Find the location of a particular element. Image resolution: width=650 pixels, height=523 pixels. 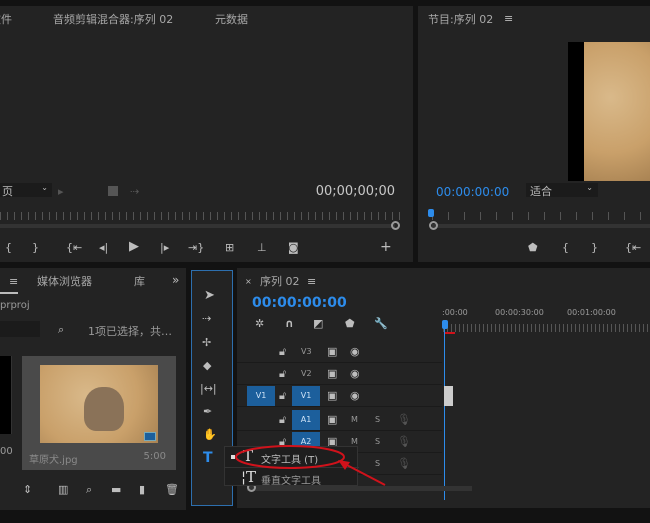

annotation-overlay is located at coordinates (310, 465).